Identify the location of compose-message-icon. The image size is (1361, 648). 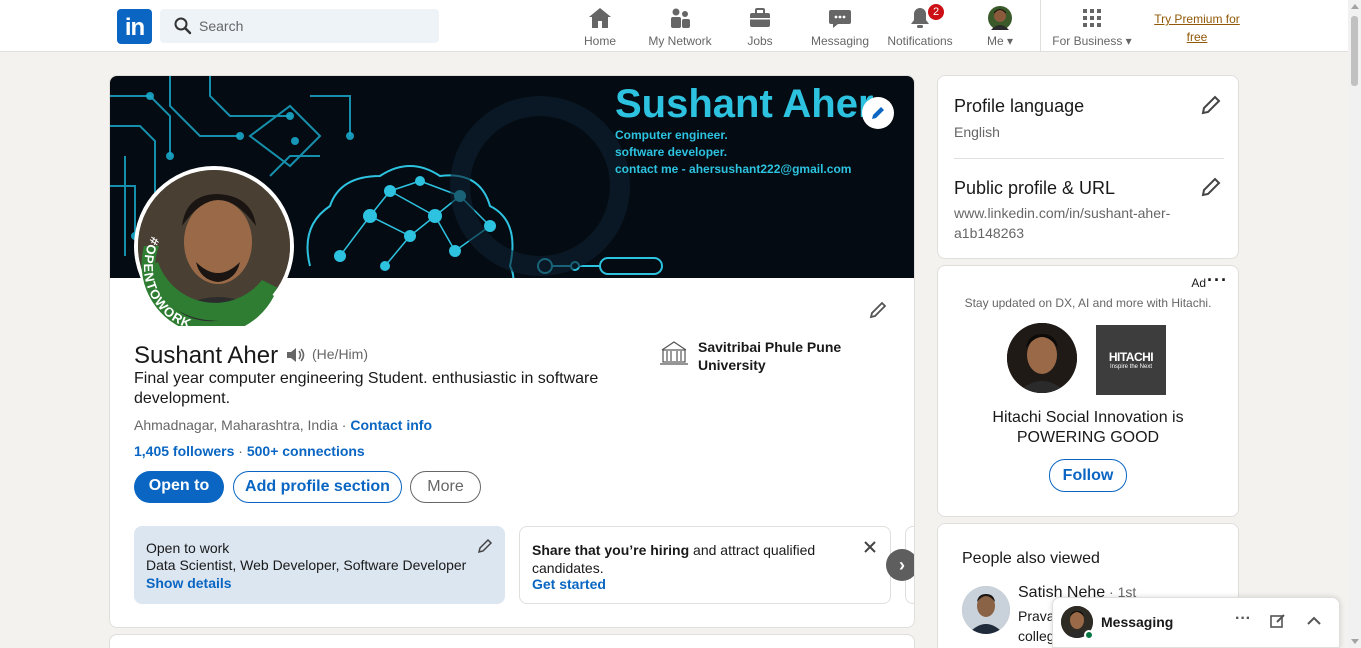
(1278, 621).